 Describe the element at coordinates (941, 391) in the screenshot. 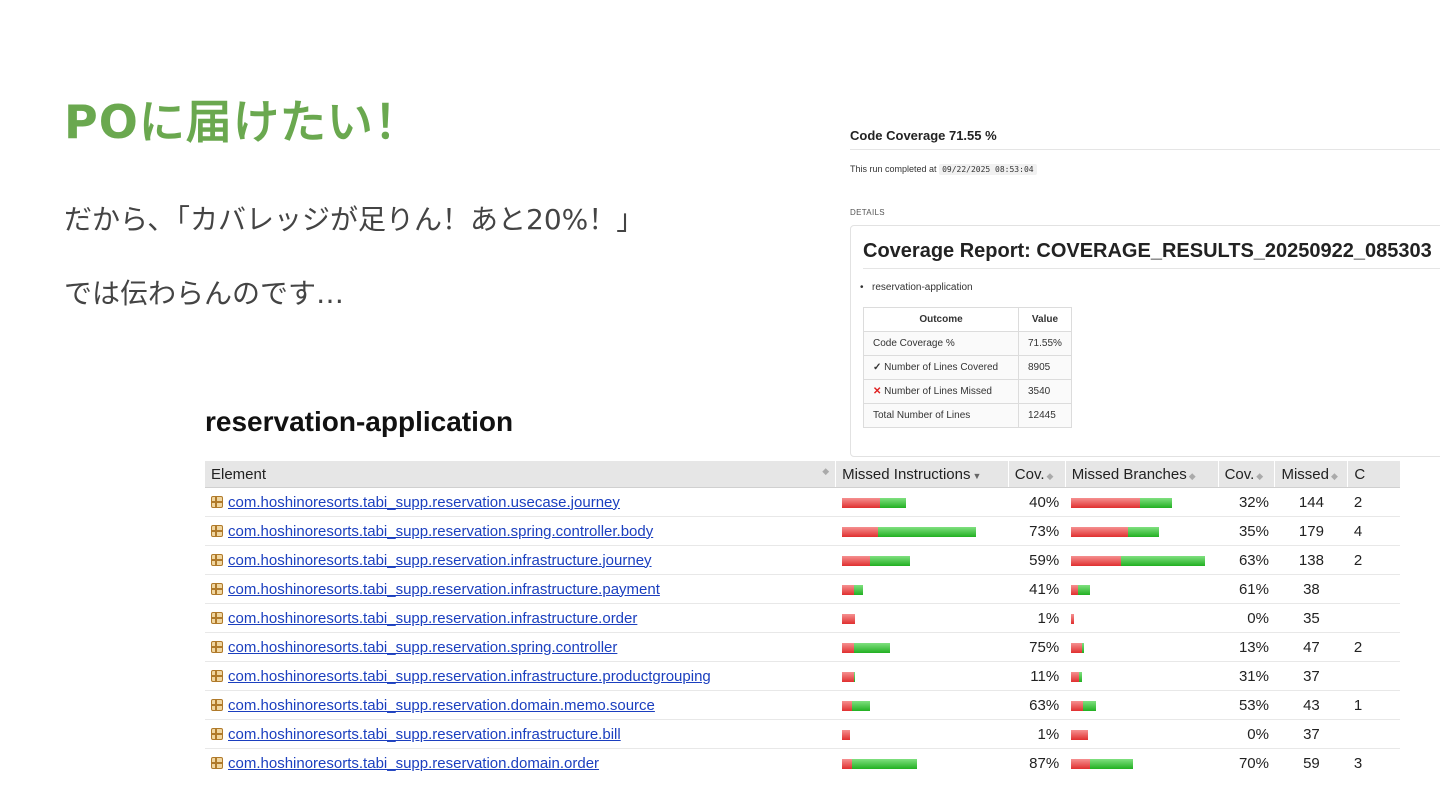

I see `outcome-label: ✕ Number of Lines Missed` at that location.